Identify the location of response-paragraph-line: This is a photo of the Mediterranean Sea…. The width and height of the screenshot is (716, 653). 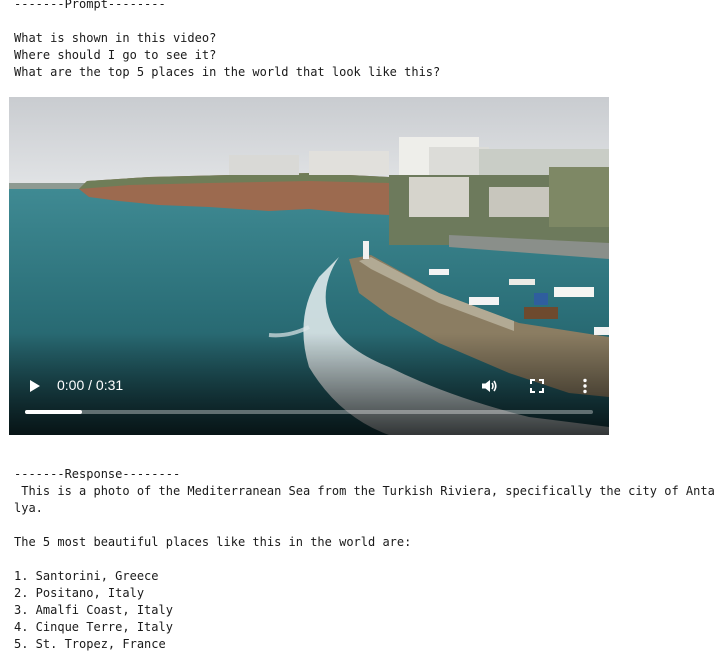
(364, 491).